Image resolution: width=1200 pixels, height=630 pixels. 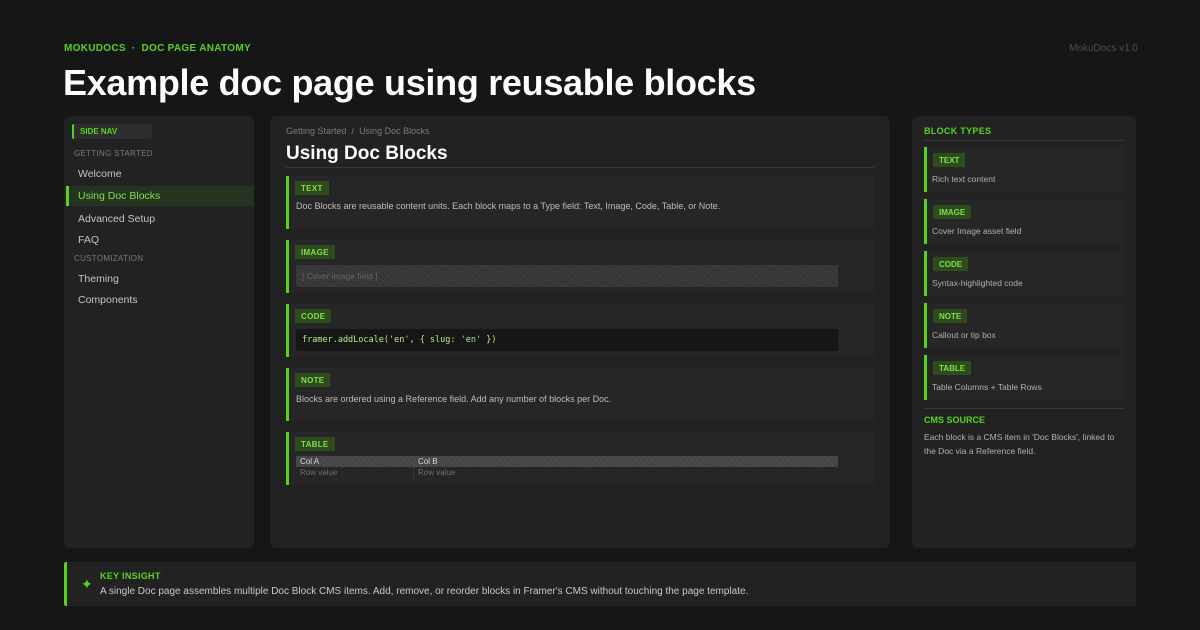 I want to click on type-description: Callout or tip box, so click(x=964, y=335).